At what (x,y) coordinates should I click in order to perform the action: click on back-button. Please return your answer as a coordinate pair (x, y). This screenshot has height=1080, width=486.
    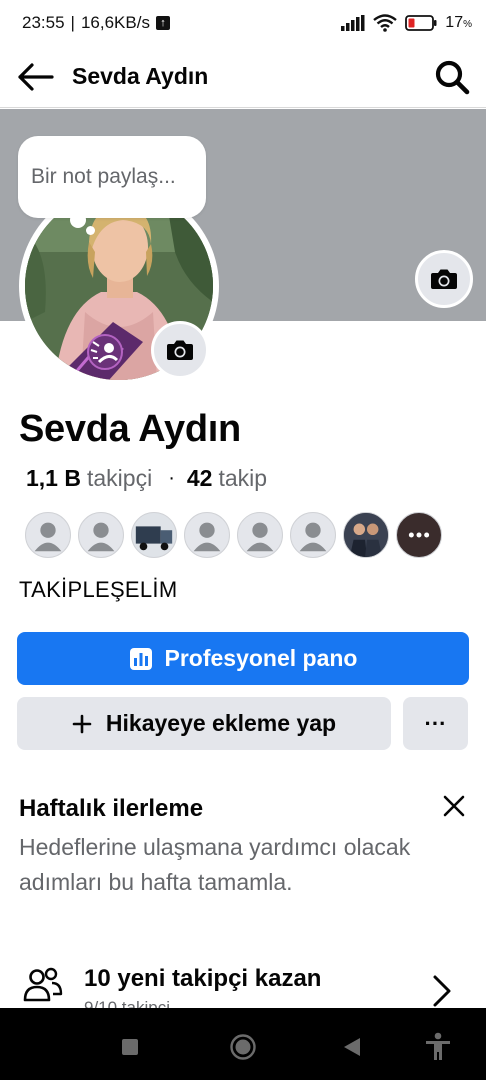
    Looking at the image, I should click on (35, 77).